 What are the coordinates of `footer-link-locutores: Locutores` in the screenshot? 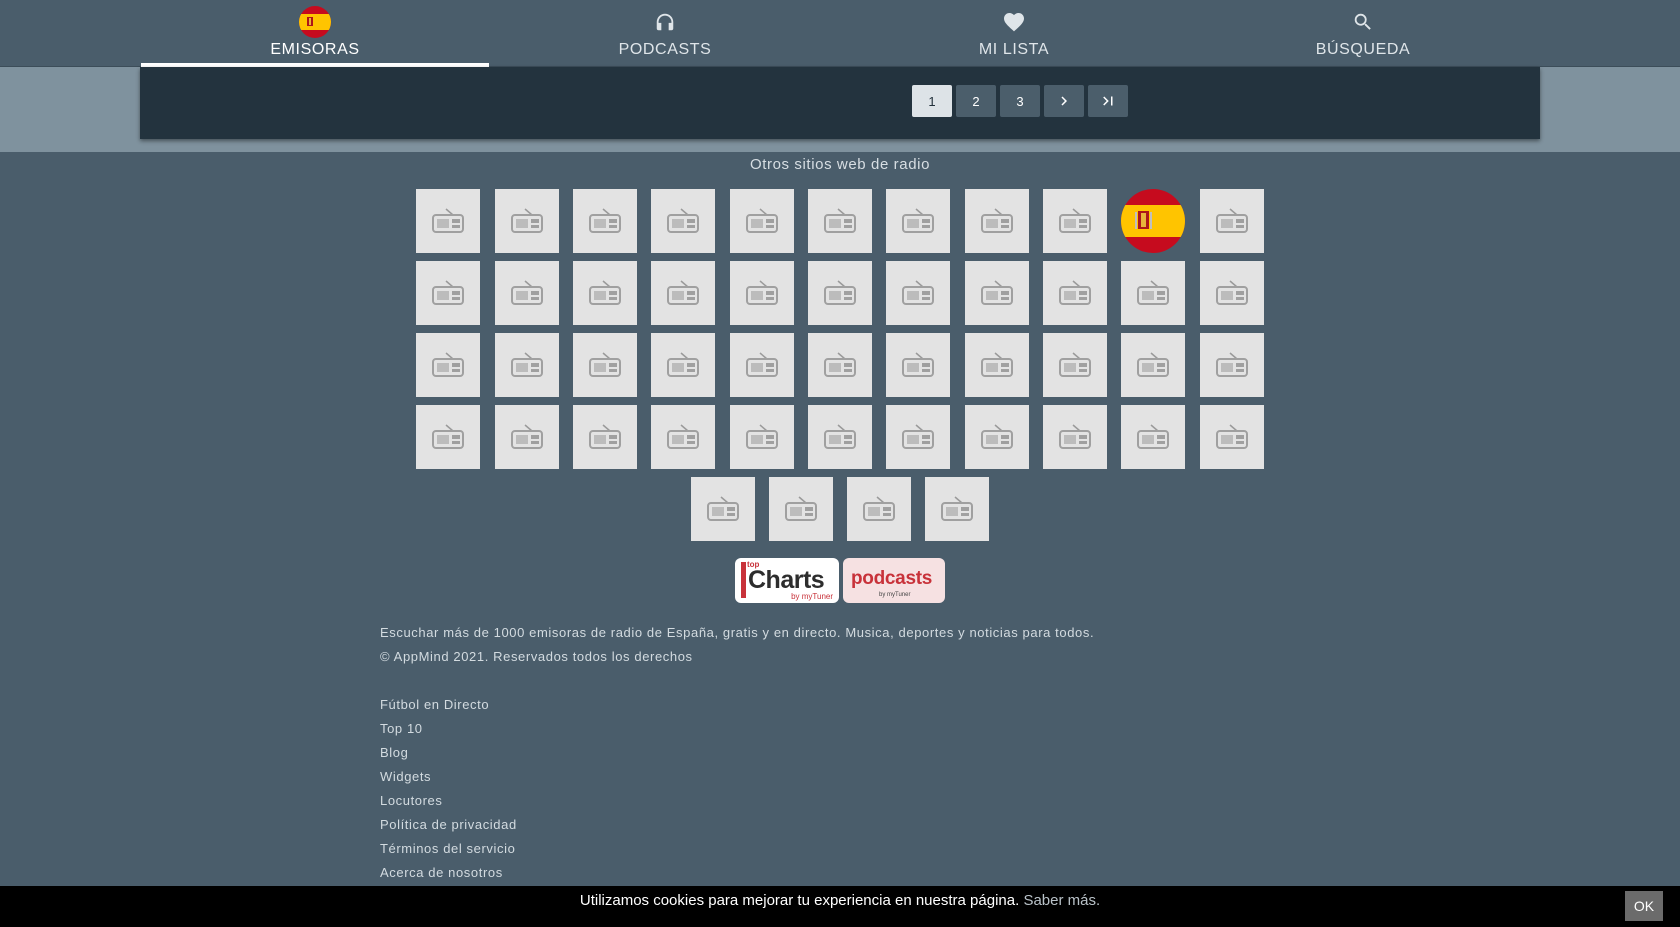 It's located at (411, 800).